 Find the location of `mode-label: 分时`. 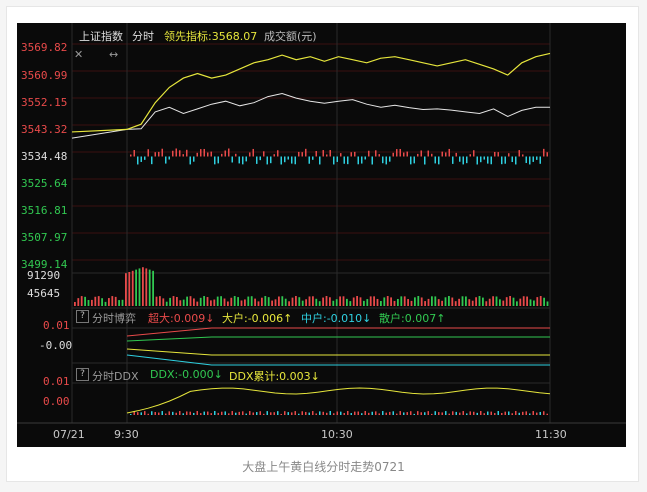

mode-label: 分时 is located at coordinates (143, 36).